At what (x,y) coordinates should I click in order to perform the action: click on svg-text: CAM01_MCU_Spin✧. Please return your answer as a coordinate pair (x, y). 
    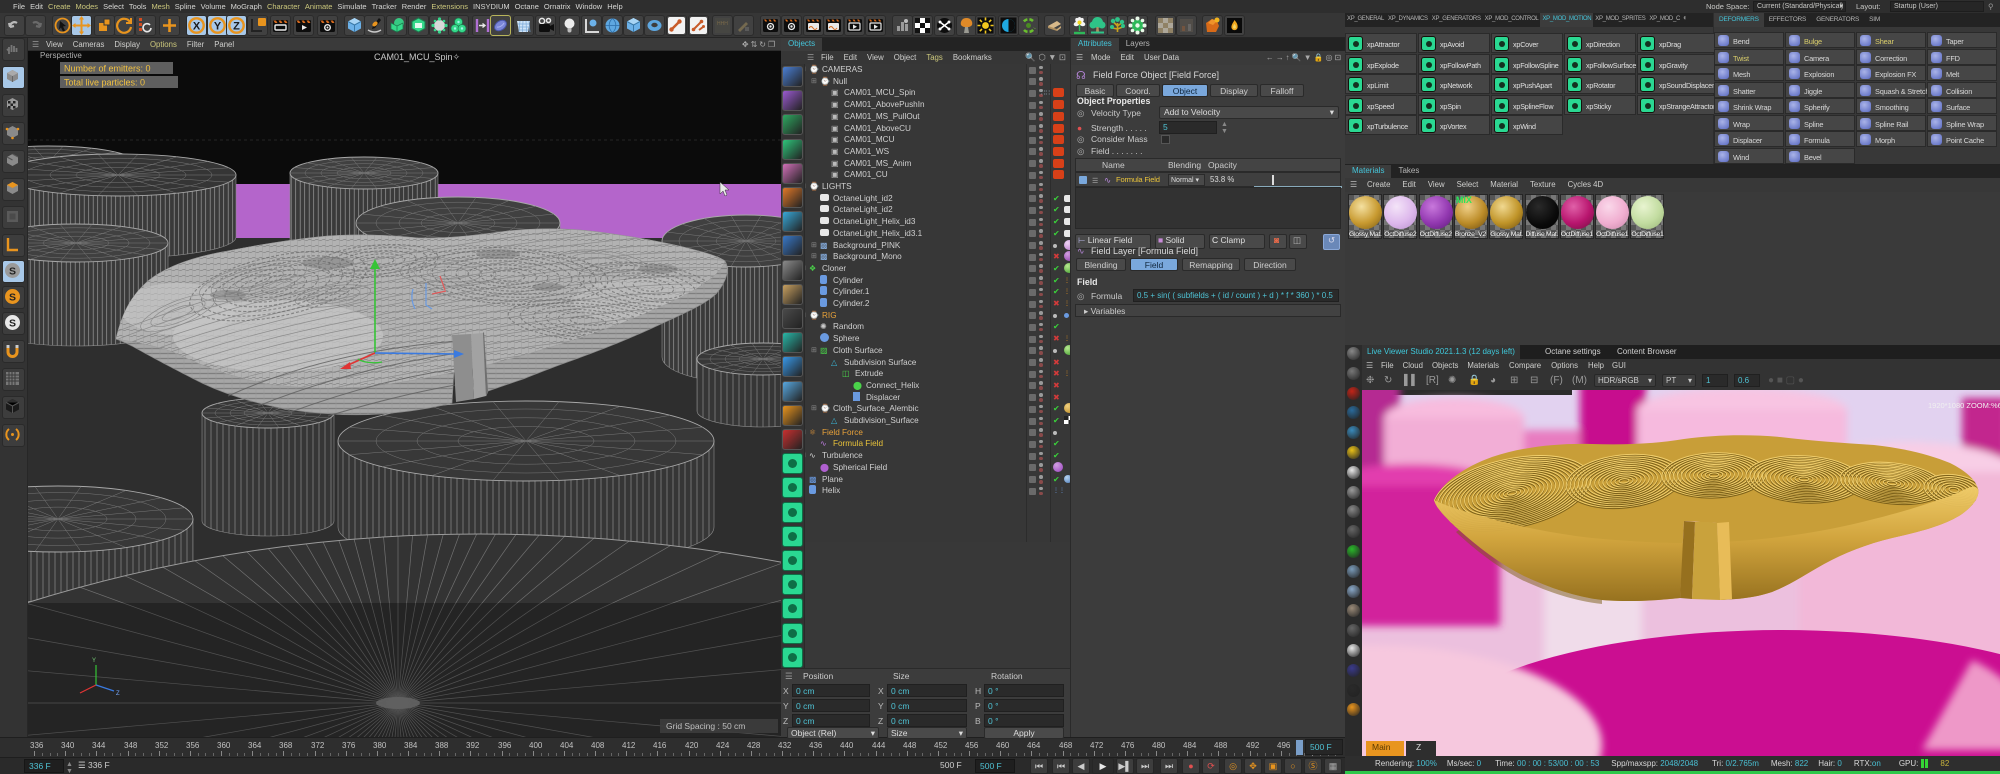
    Looking at the image, I should click on (417, 57).